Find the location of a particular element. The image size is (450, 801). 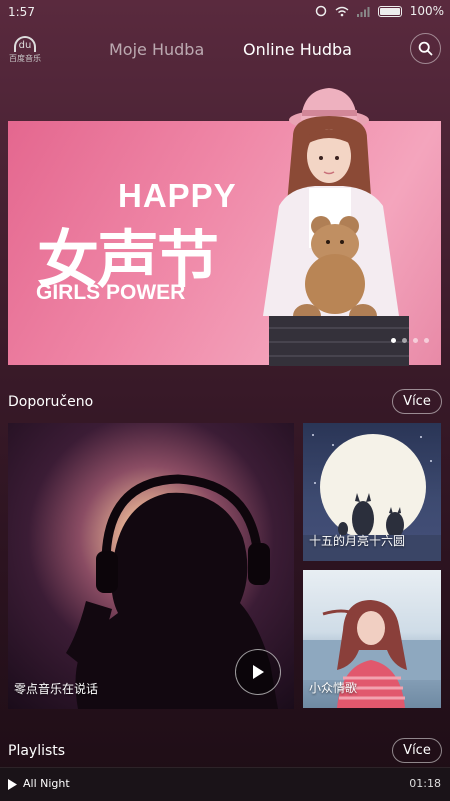

mini-player: All Night 01:18 is located at coordinates (225, 784).